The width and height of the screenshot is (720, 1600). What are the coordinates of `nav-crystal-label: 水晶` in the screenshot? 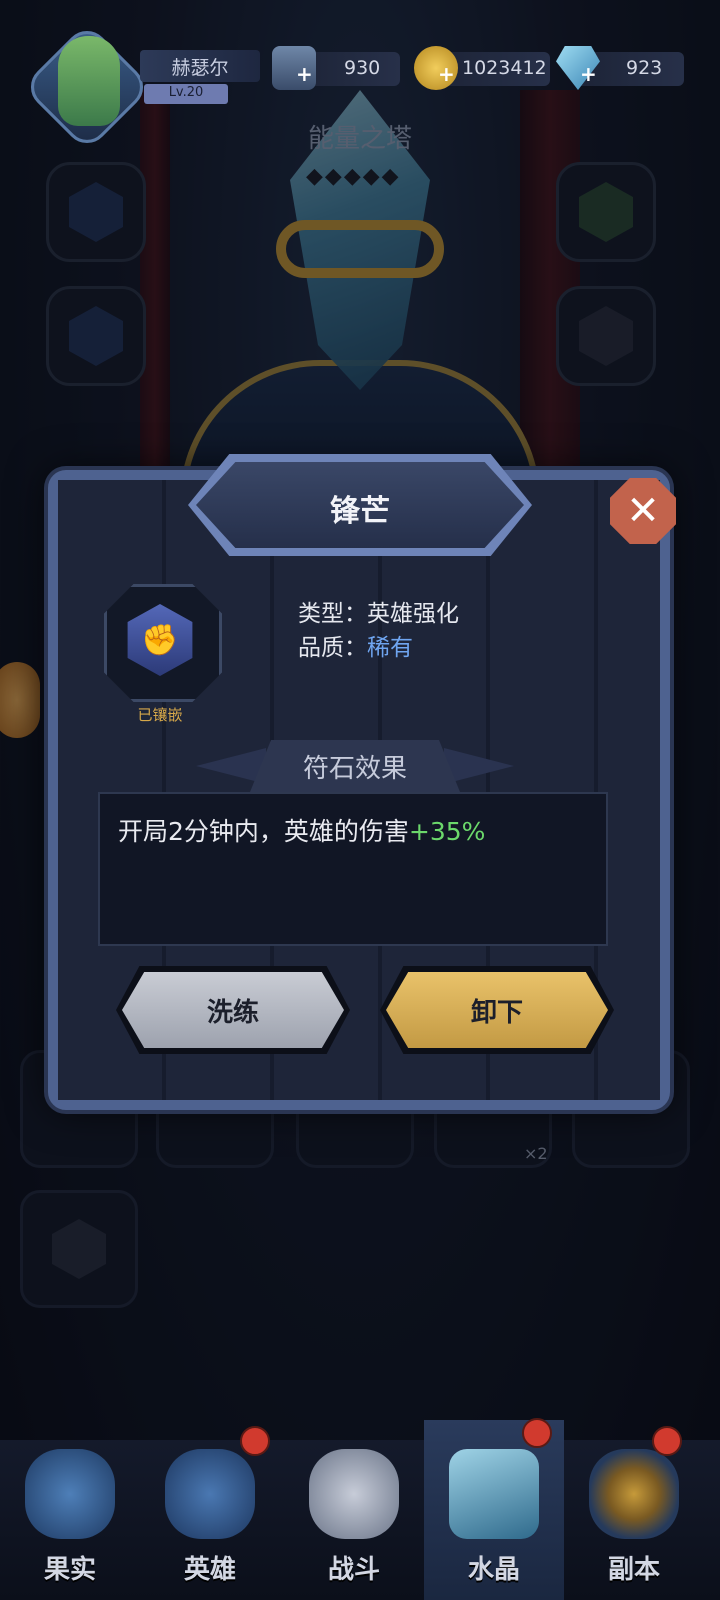 It's located at (493, 1570).